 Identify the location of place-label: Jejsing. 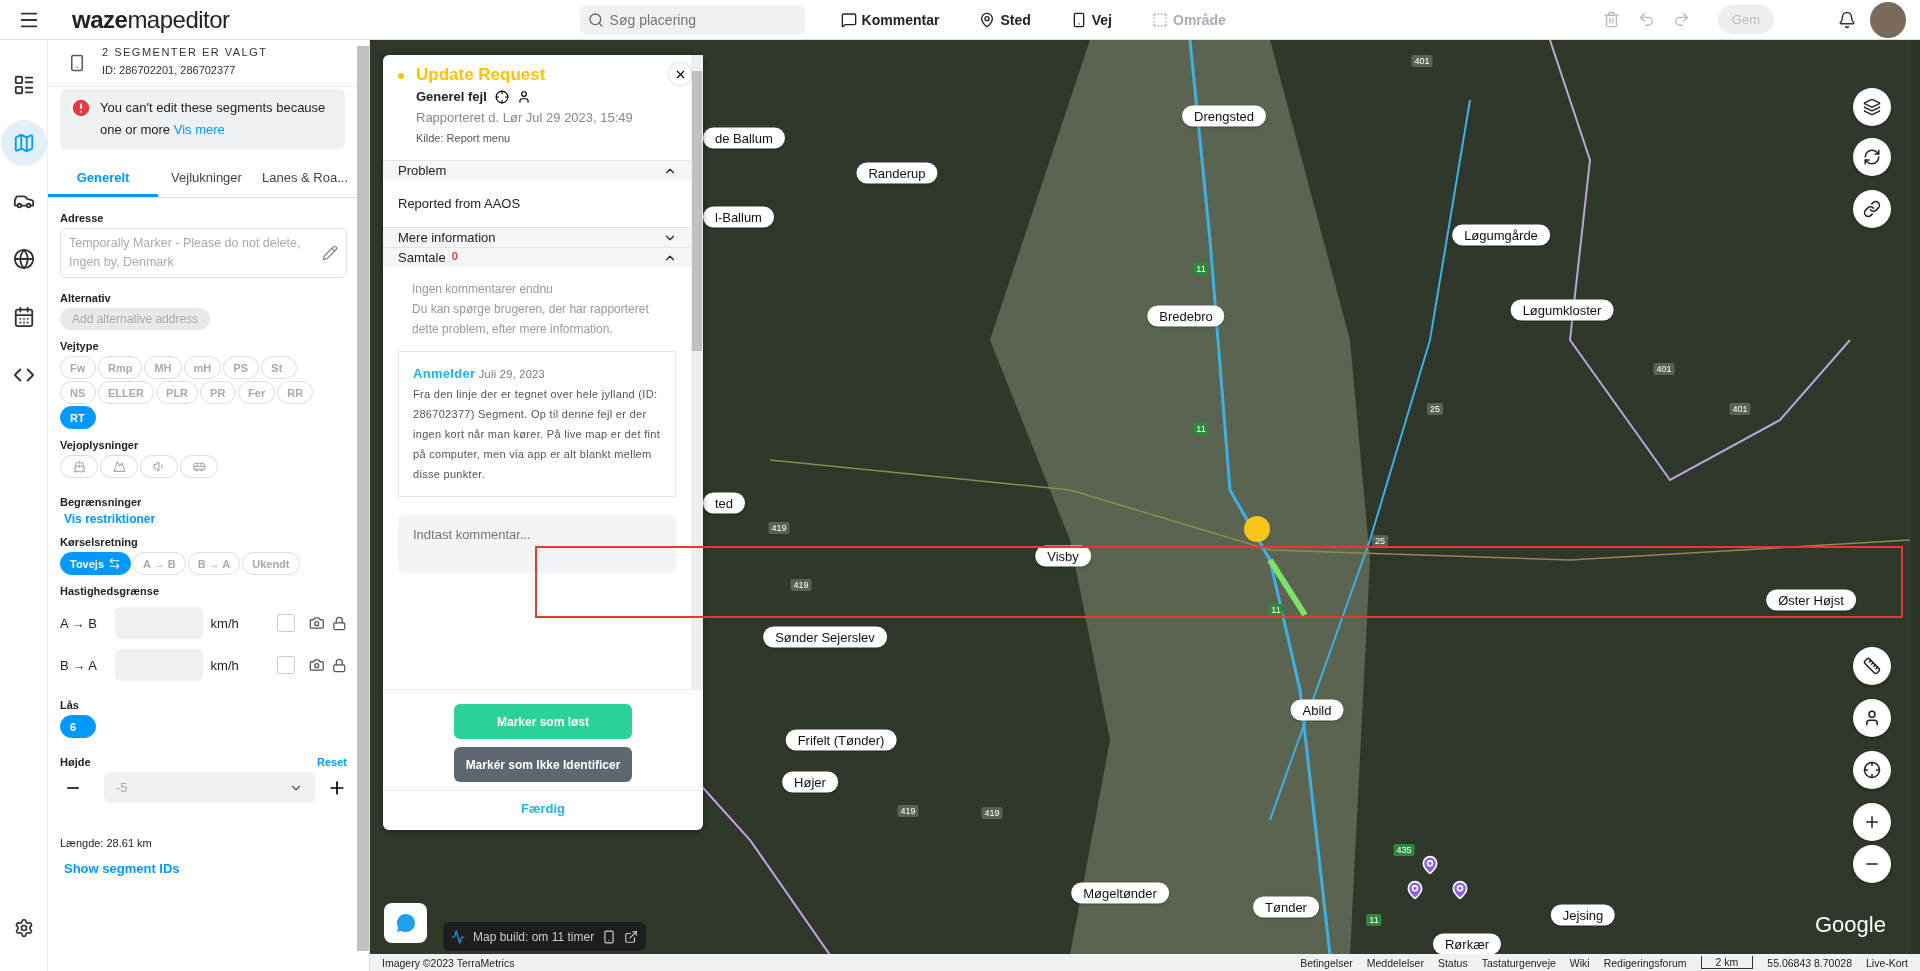
(1583, 915).